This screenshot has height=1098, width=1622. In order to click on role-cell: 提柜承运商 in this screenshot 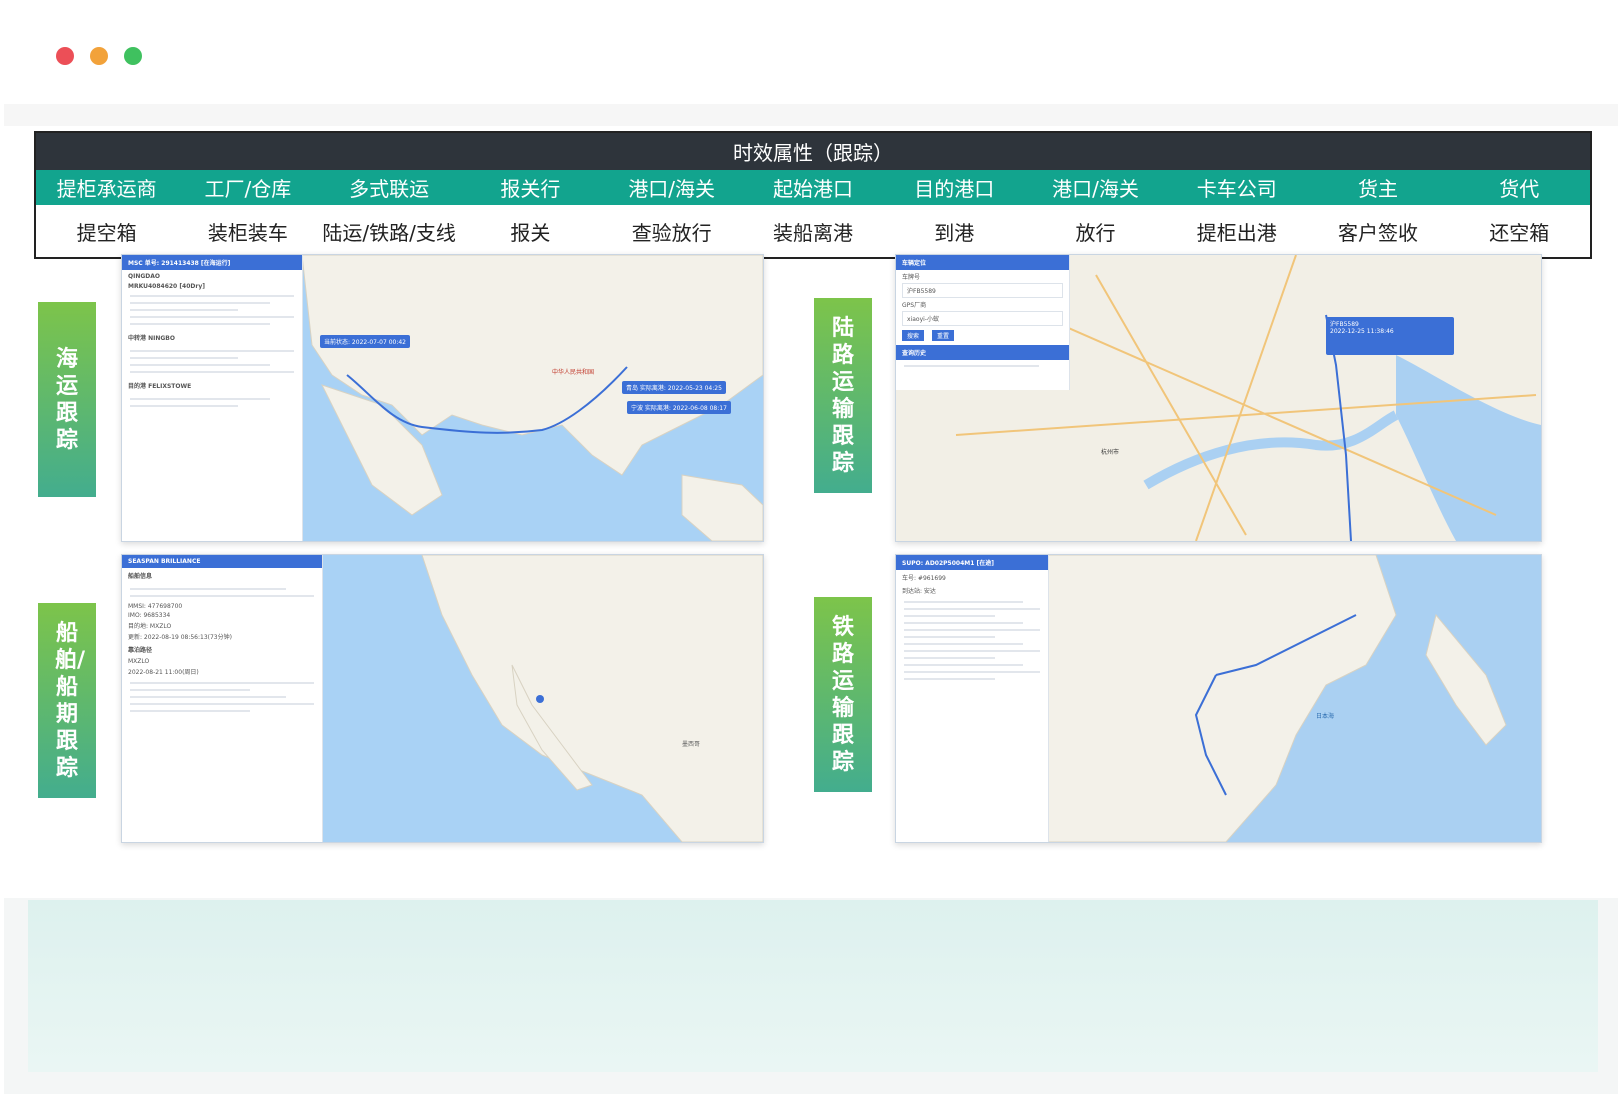, I will do `click(106, 189)`.